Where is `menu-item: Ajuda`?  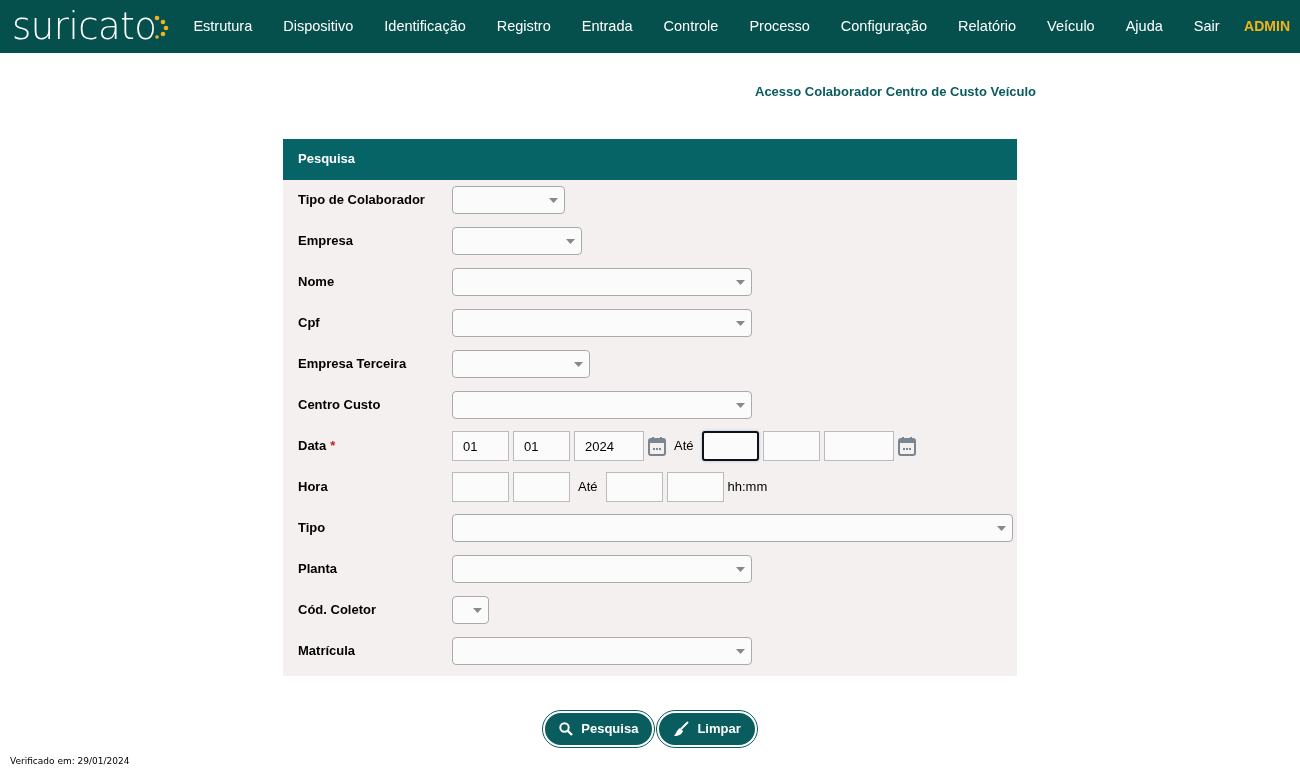 menu-item: Ajuda is located at coordinates (1144, 26).